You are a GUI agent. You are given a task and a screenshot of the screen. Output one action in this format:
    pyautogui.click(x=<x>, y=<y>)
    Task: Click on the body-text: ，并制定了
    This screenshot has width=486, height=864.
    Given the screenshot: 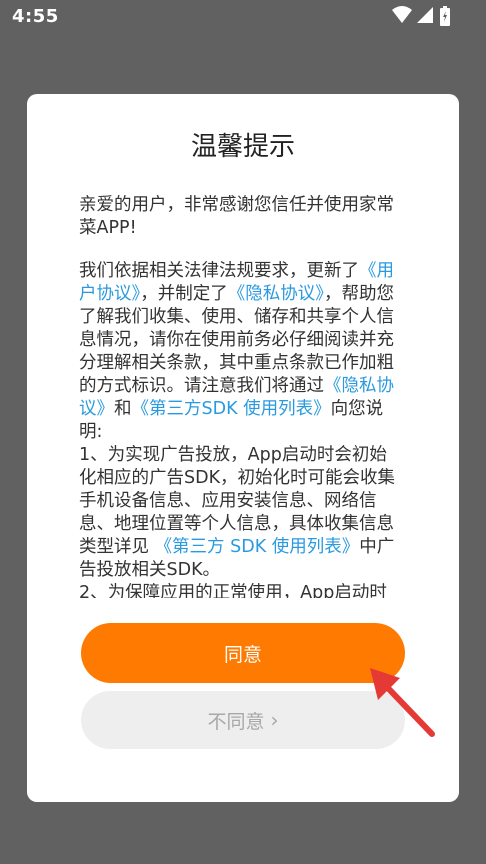 What is the action you would take?
    pyautogui.click(x=184, y=294)
    